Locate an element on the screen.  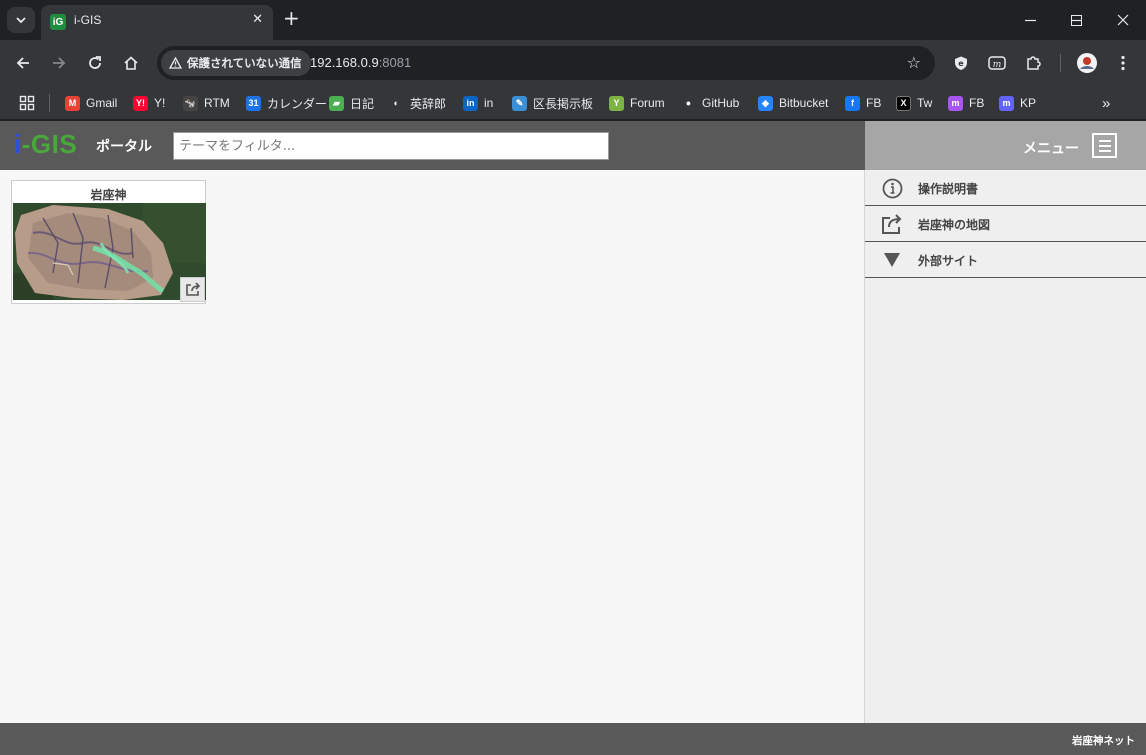
bookmarks-divider is located at coordinates (49, 103).